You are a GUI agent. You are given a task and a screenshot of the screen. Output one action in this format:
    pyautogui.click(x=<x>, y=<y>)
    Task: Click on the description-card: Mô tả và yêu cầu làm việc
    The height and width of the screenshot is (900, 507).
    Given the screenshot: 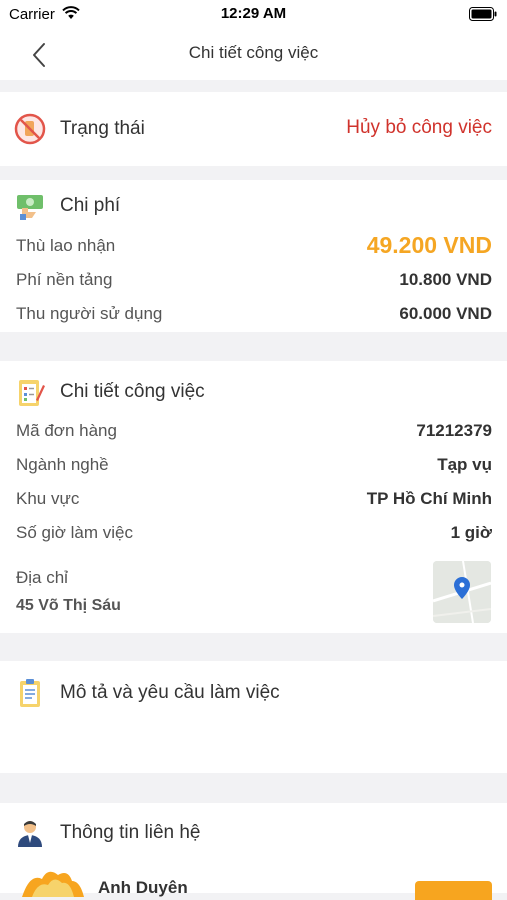 What is the action you would take?
    pyautogui.click(x=253, y=717)
    